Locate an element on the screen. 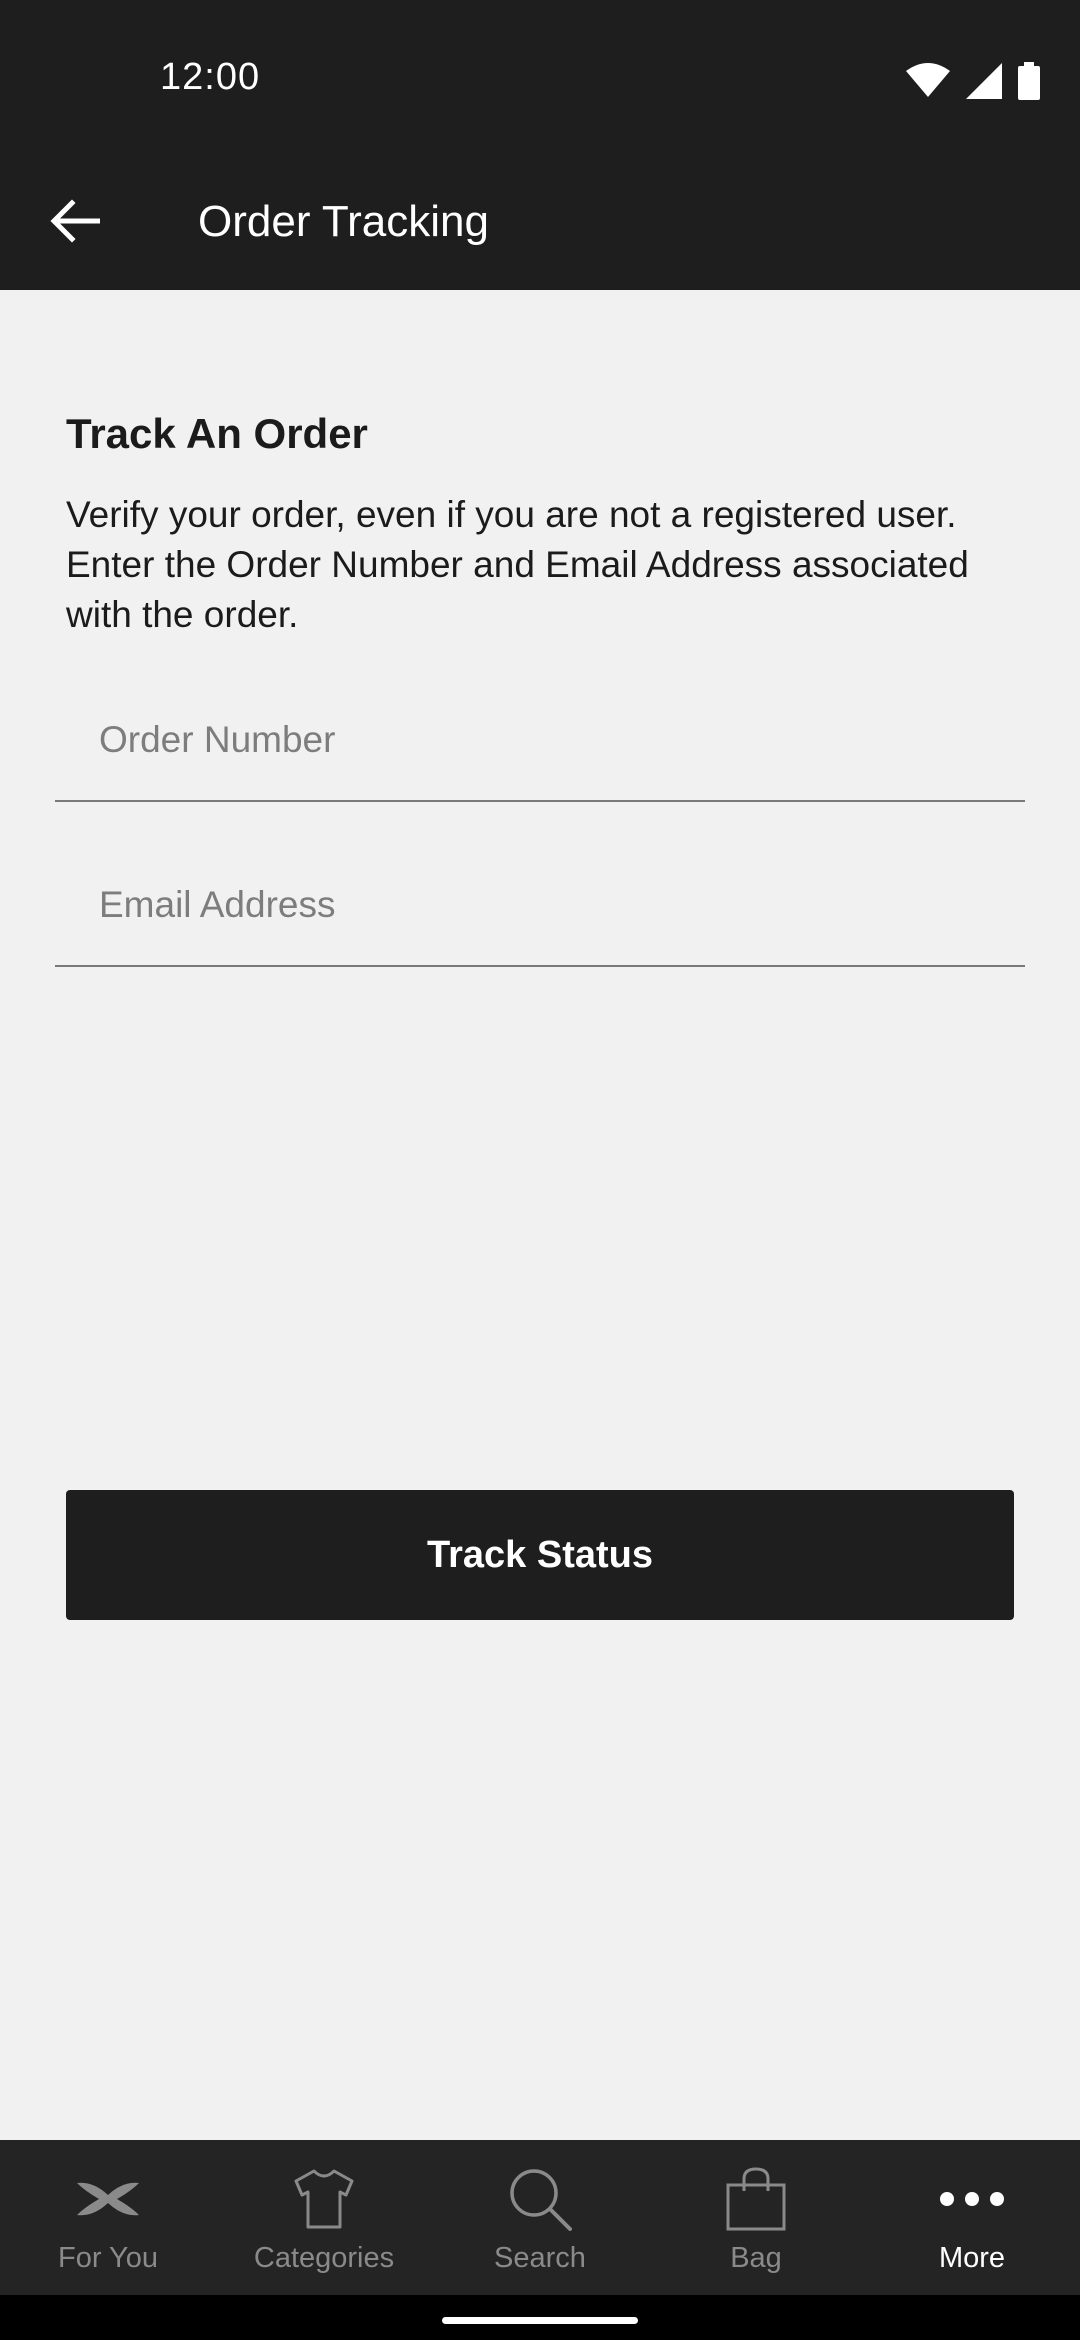 This screenshot has height=2340, width=1080. page-title: Order Tracking is located at coordinates (343, 221).